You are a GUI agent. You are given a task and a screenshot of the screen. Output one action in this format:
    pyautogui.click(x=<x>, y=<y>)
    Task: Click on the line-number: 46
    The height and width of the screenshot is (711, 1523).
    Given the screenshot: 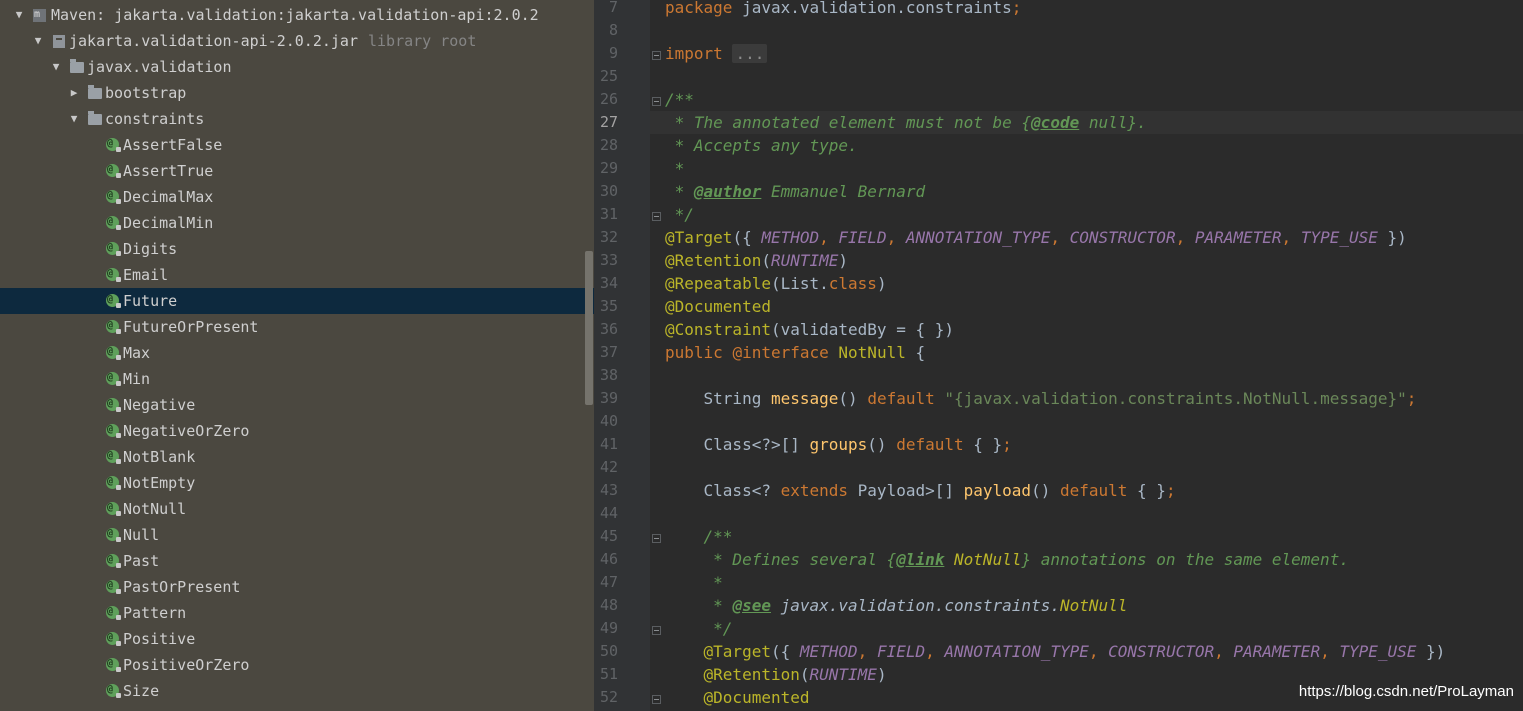 What is the action you would take?
    pyautogui.click(x=608, y=559)
    